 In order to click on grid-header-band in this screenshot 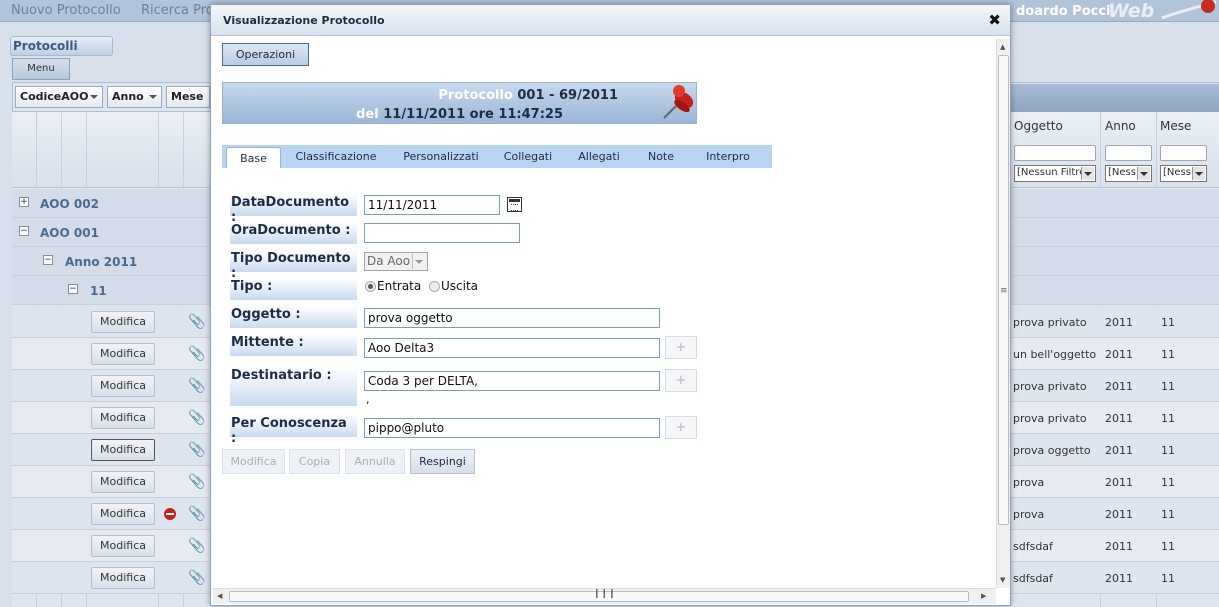, I will do `click(1114, 98)`.